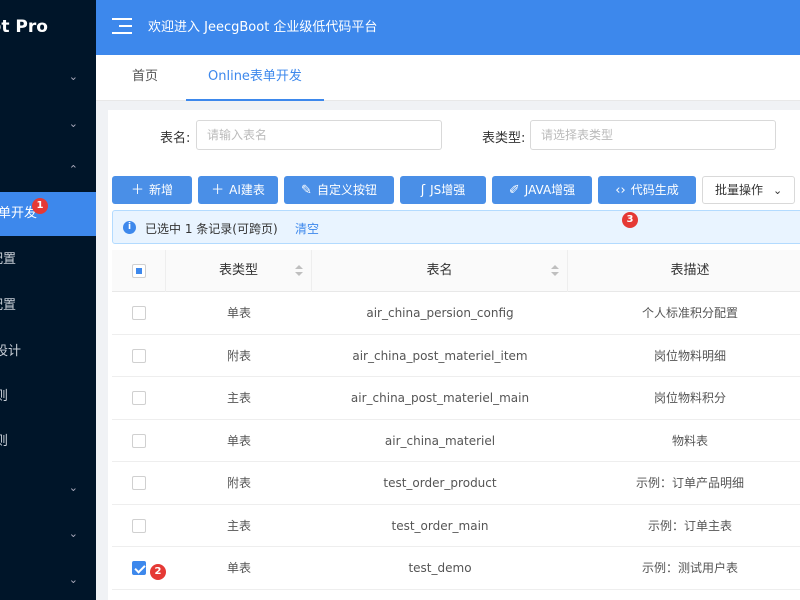 This screenshot has width=800, height=600. I want to click on sidebar-item-online-form-dev: 单开发 1, so click(48, 214).